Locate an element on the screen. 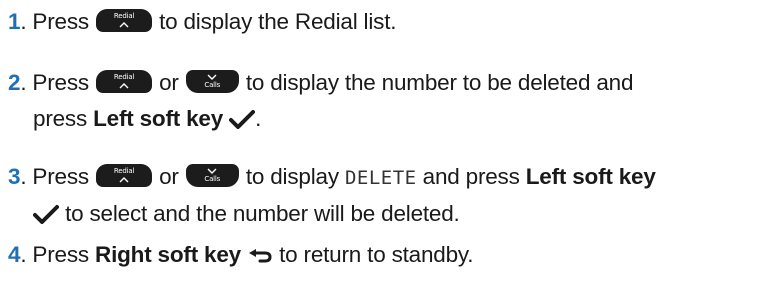 This screenshot has height=282, width=778. soft-key-name: Right soft key is located at coordinates (168, 254).